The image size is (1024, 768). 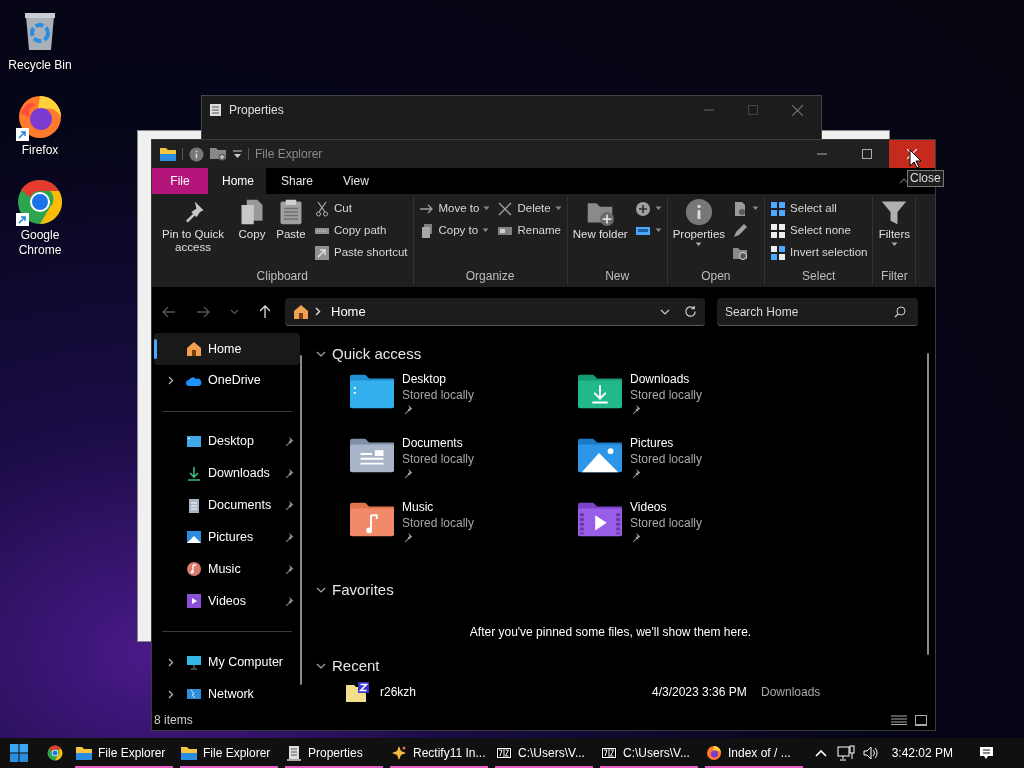 I want to click on grid-icon, so click(x=778, y=252).